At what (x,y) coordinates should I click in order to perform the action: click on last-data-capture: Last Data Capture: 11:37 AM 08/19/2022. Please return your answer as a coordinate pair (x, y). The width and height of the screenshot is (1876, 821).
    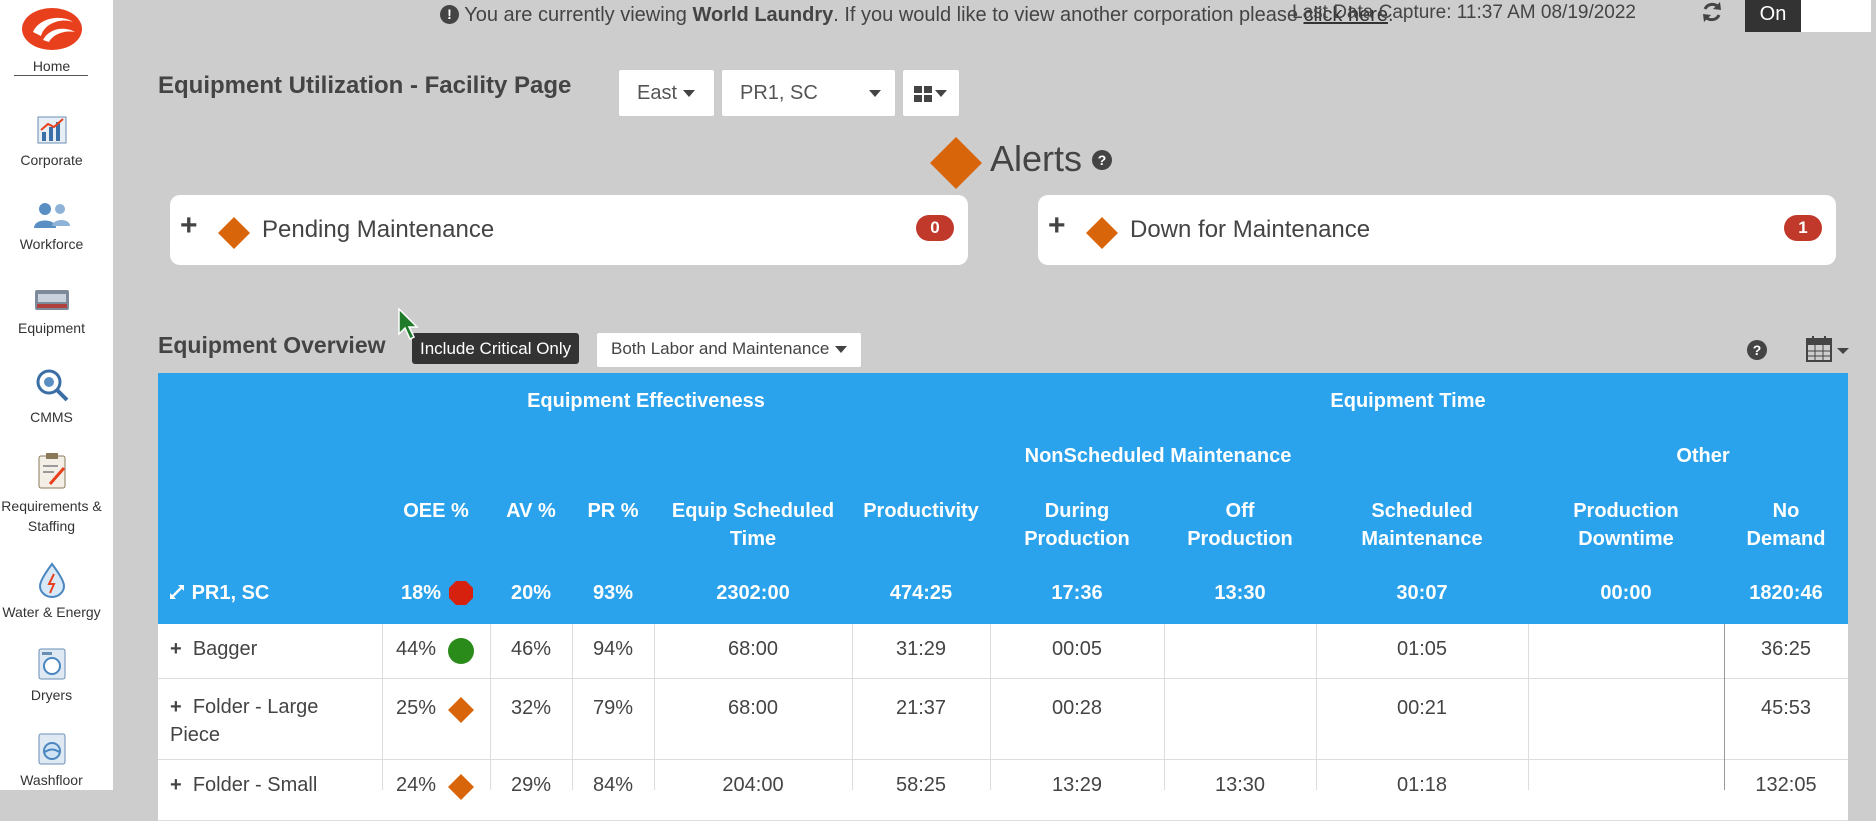
    Looking at the image, I should click on (1464, 12).